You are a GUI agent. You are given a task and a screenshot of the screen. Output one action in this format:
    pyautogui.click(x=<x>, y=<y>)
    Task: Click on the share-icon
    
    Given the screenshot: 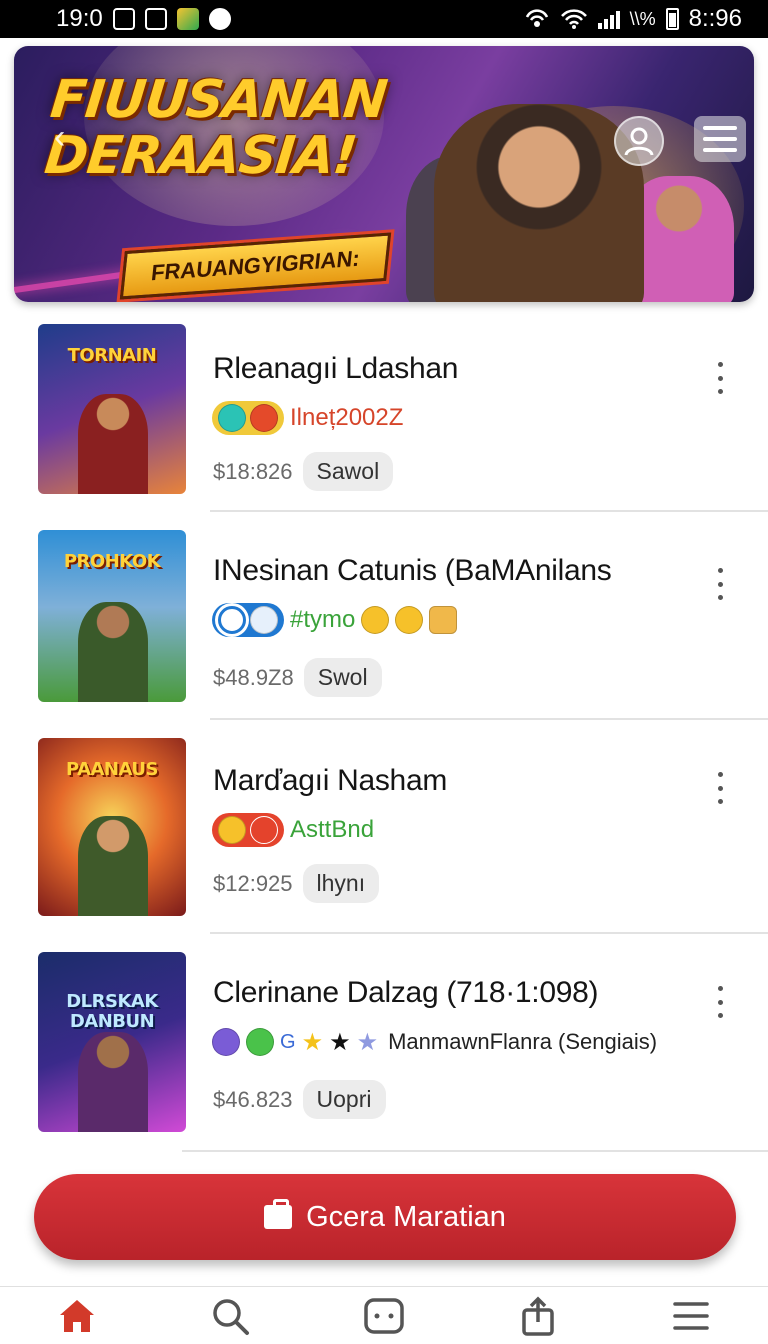 What is the action you would take?
    pyautogui.click(x=537, y=1316)
    